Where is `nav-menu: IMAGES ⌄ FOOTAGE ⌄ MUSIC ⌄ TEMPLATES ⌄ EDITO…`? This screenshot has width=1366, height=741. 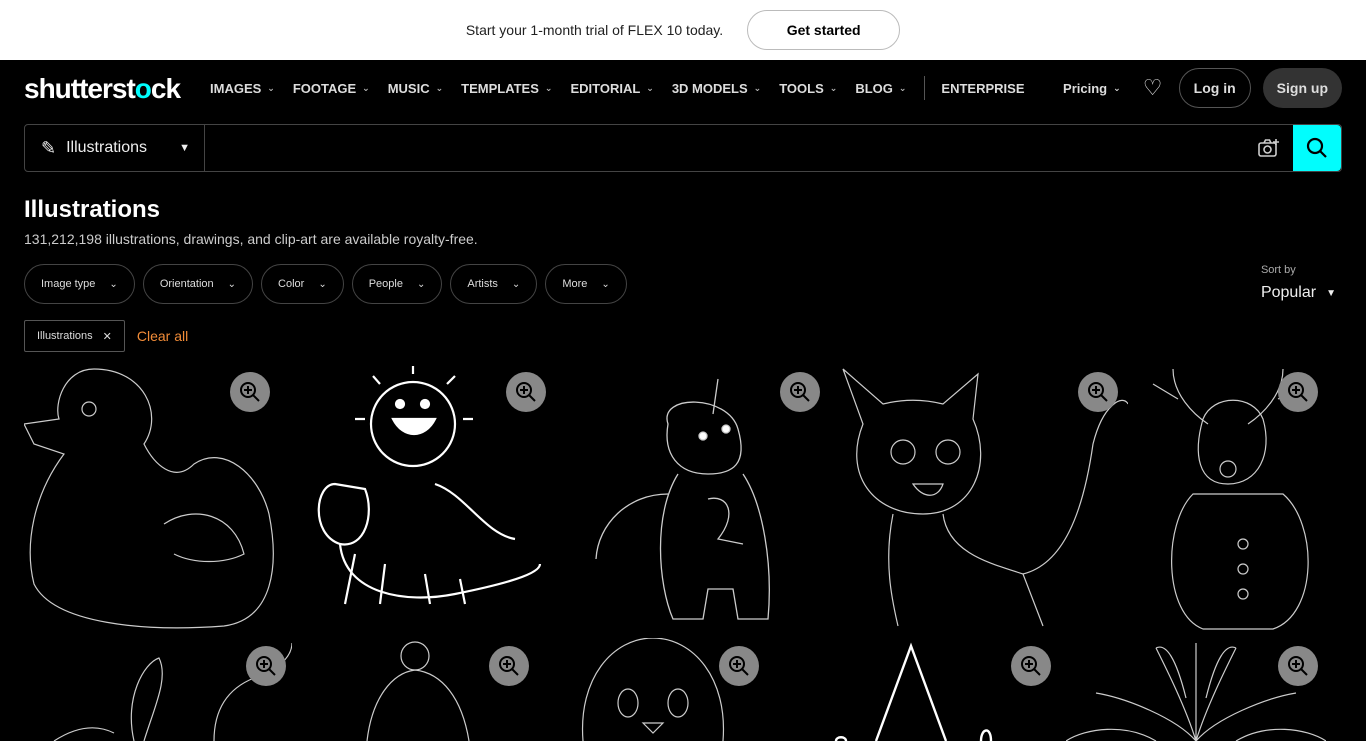 nav-menu: IMAGES ⌄ FOOTAGE ⌄ MUSIC ⌄ TEMPLATES ⌄ EDITO… is located at coordinates (626, 88).